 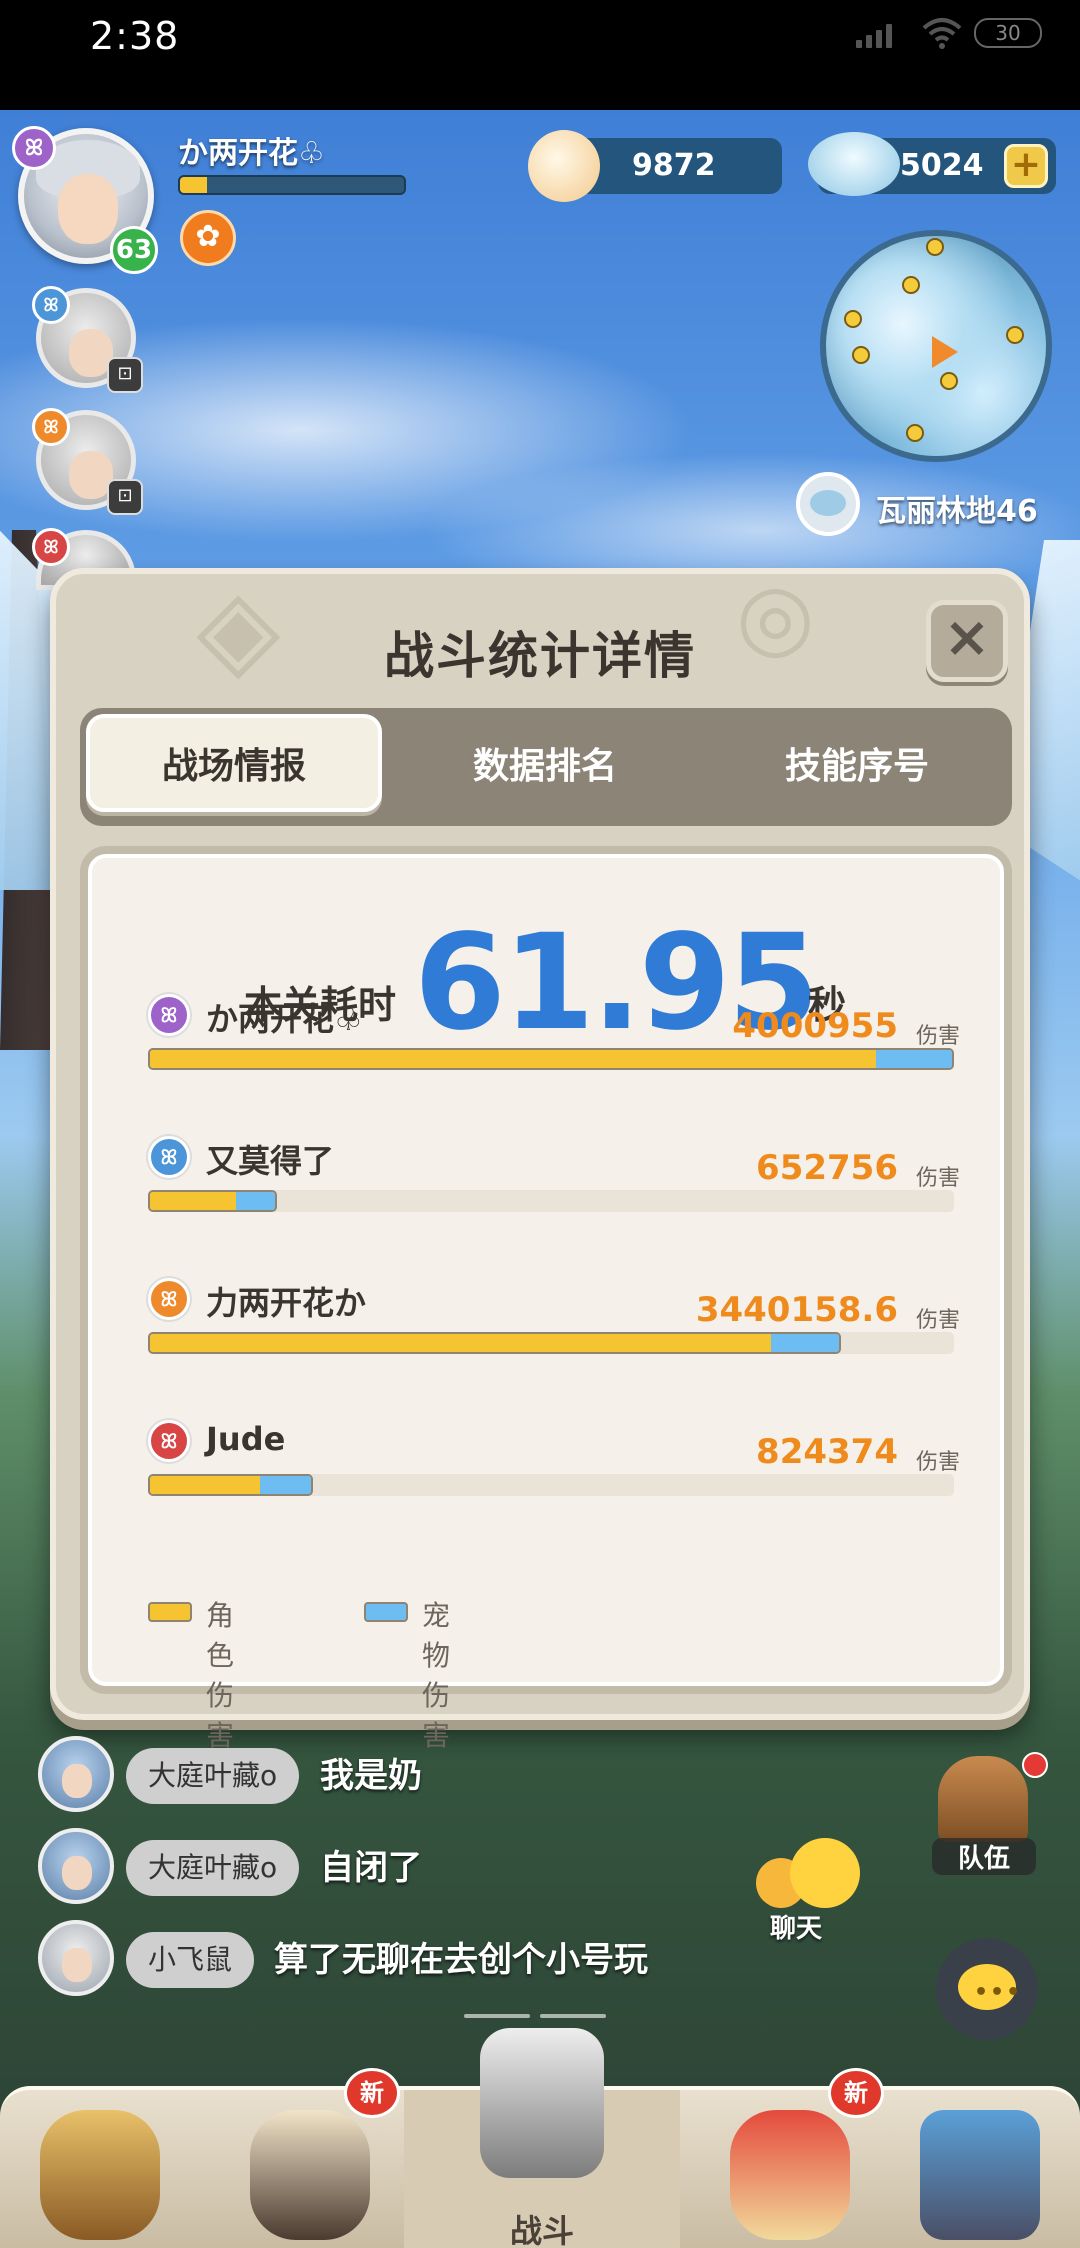 I want to click on damage-value: 652756, so click(x=827, y=1168).